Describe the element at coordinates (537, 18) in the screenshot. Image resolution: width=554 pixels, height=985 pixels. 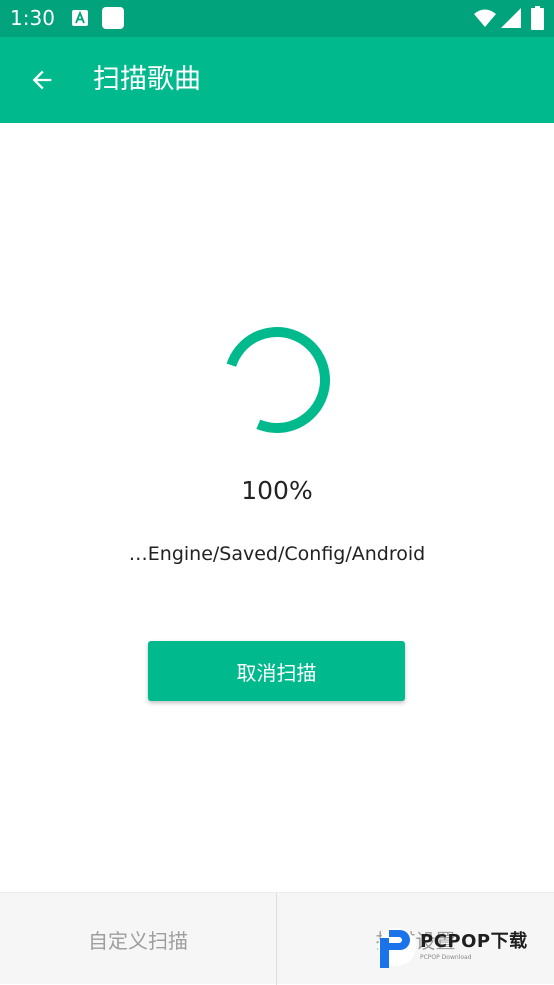
I see `battery-icon` at that location.